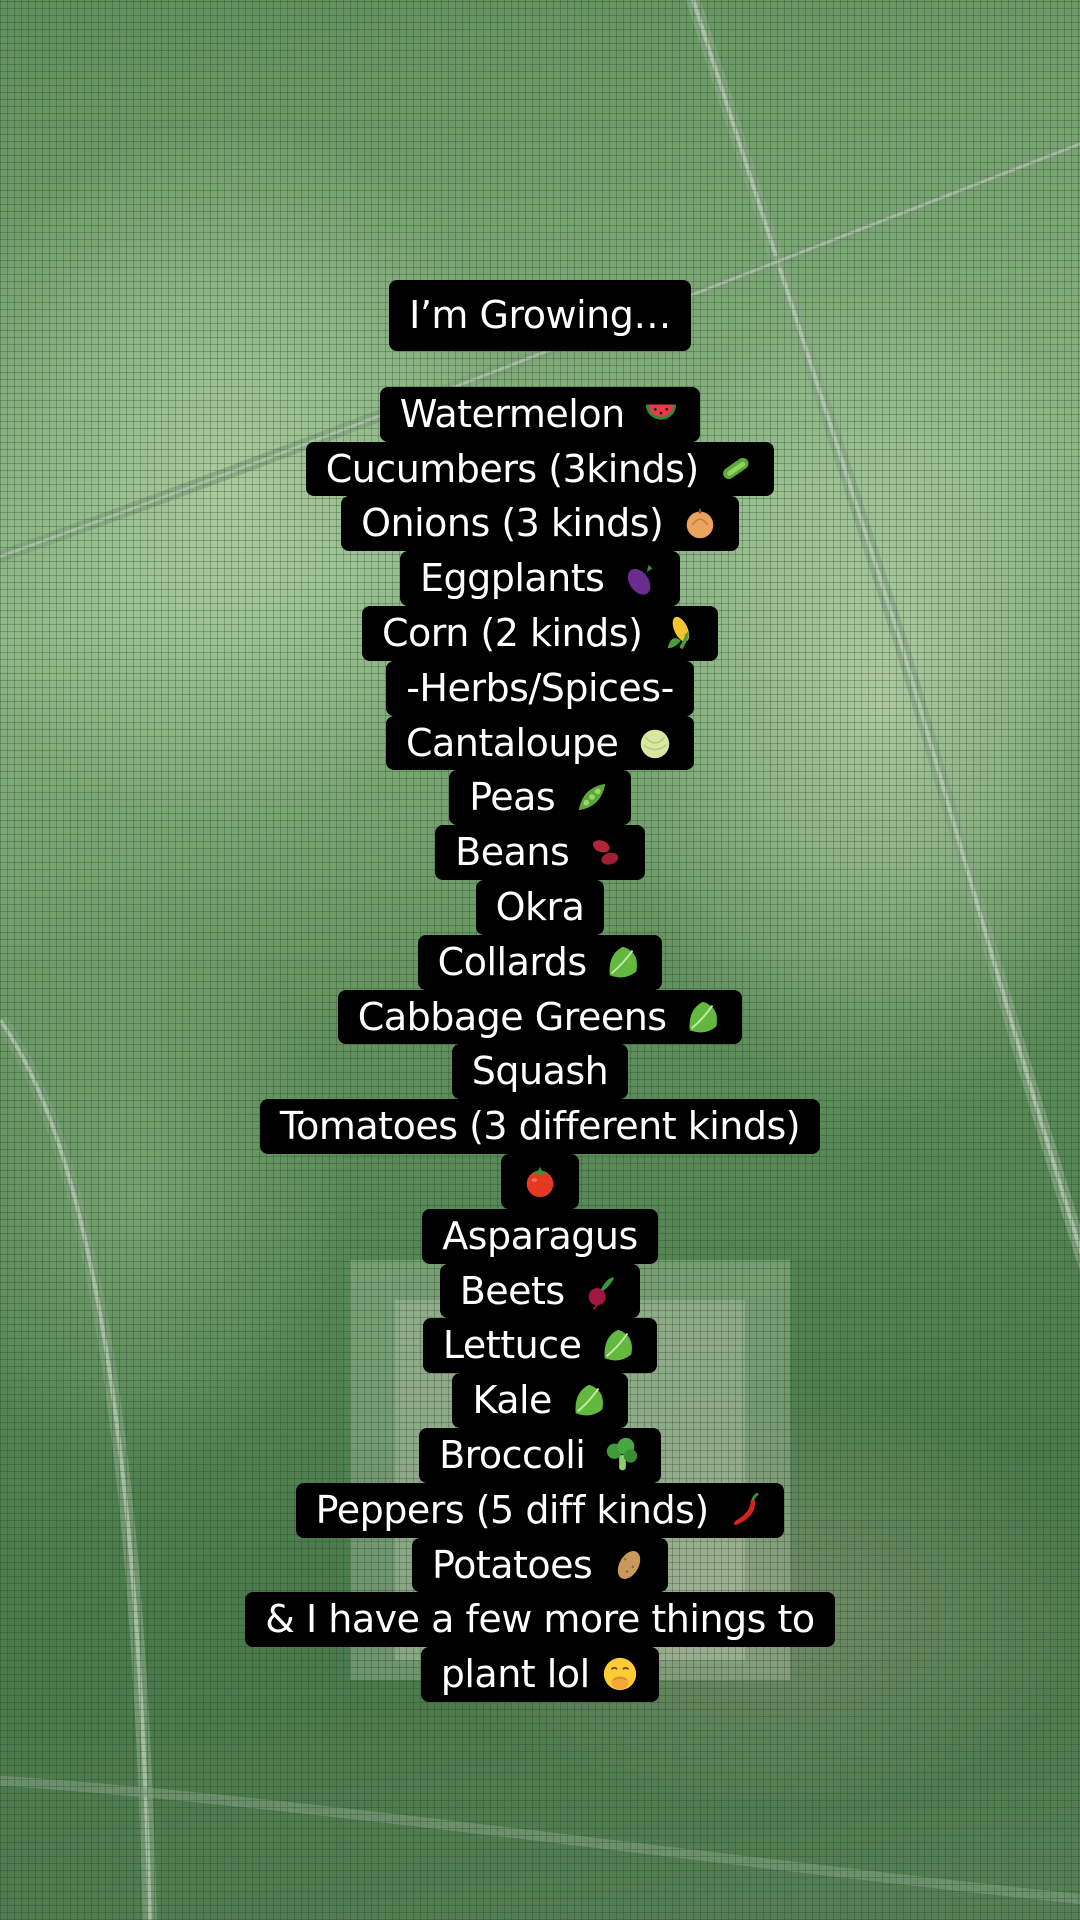  Describe the element at coordinates (512, 1564) in the screenshot. I see `caption-line-text: Potatoes` at that location.